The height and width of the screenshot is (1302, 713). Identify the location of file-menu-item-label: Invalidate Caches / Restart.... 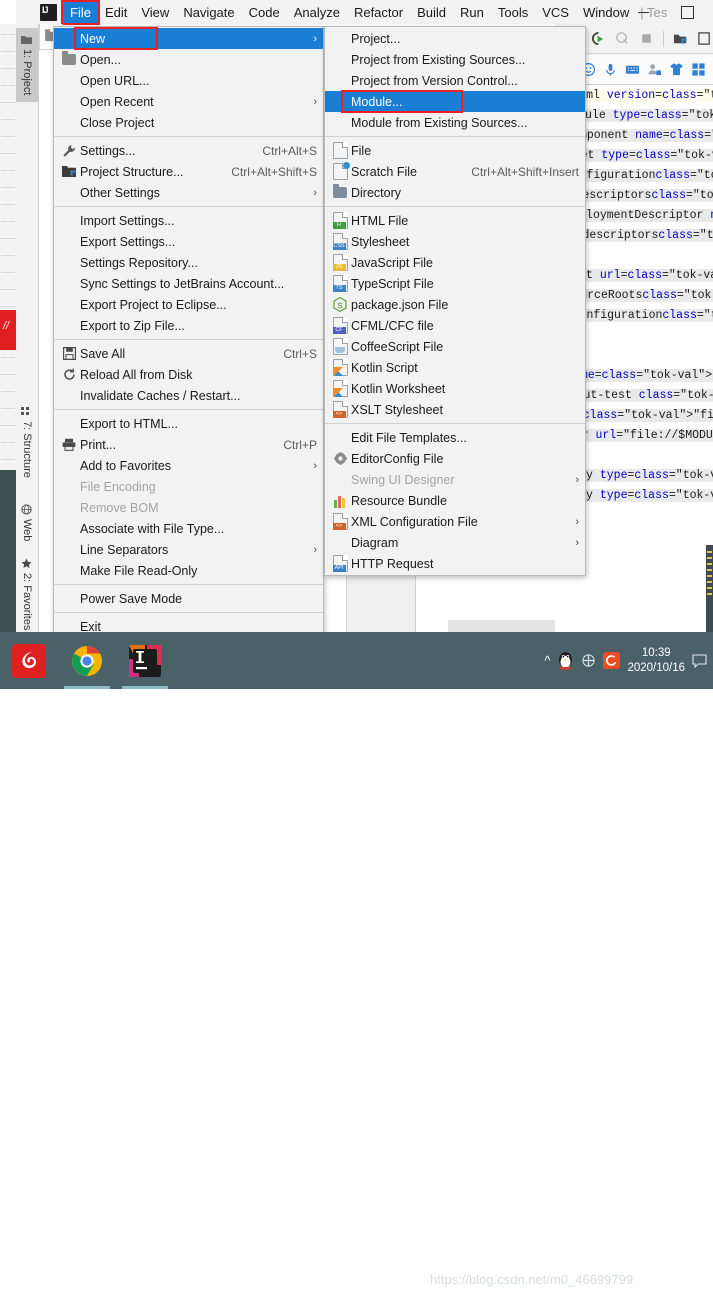
(160, 395).